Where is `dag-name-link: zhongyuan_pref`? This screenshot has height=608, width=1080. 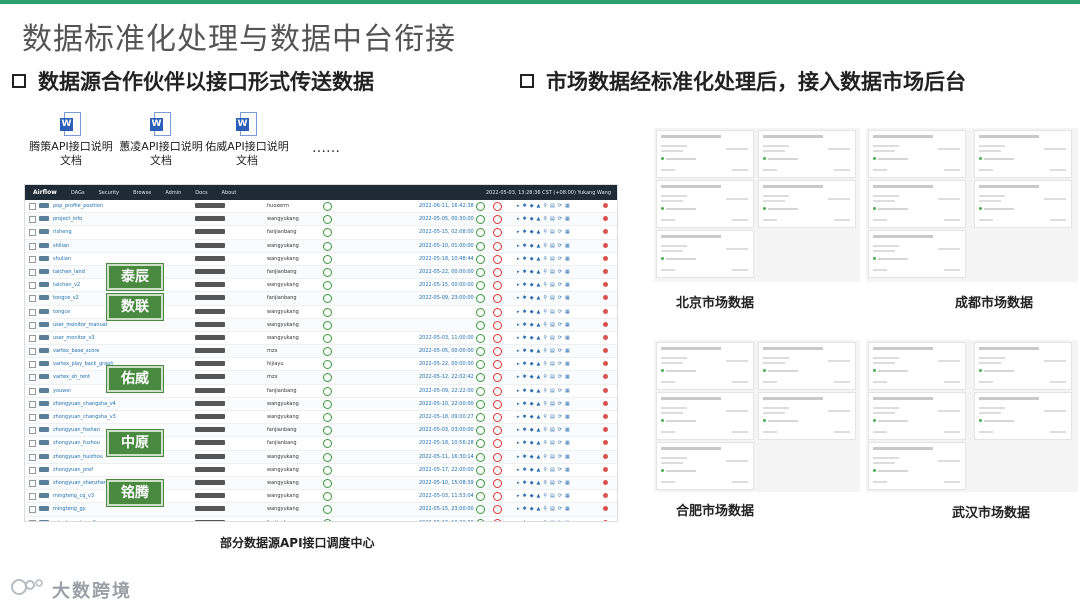 dag-name-link: zhongyuan_pref is located at coordinates (73, 470).